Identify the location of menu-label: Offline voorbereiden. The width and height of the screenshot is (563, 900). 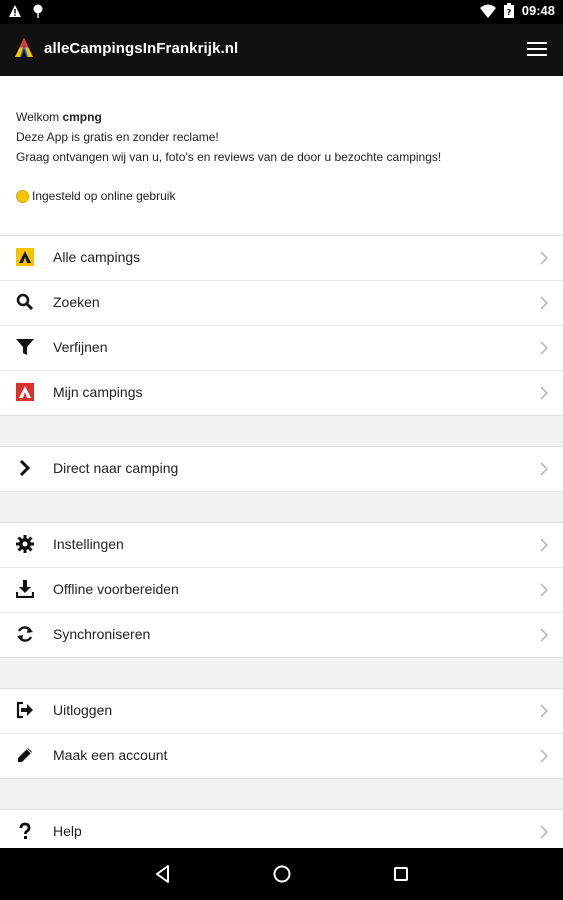
(116, 589).